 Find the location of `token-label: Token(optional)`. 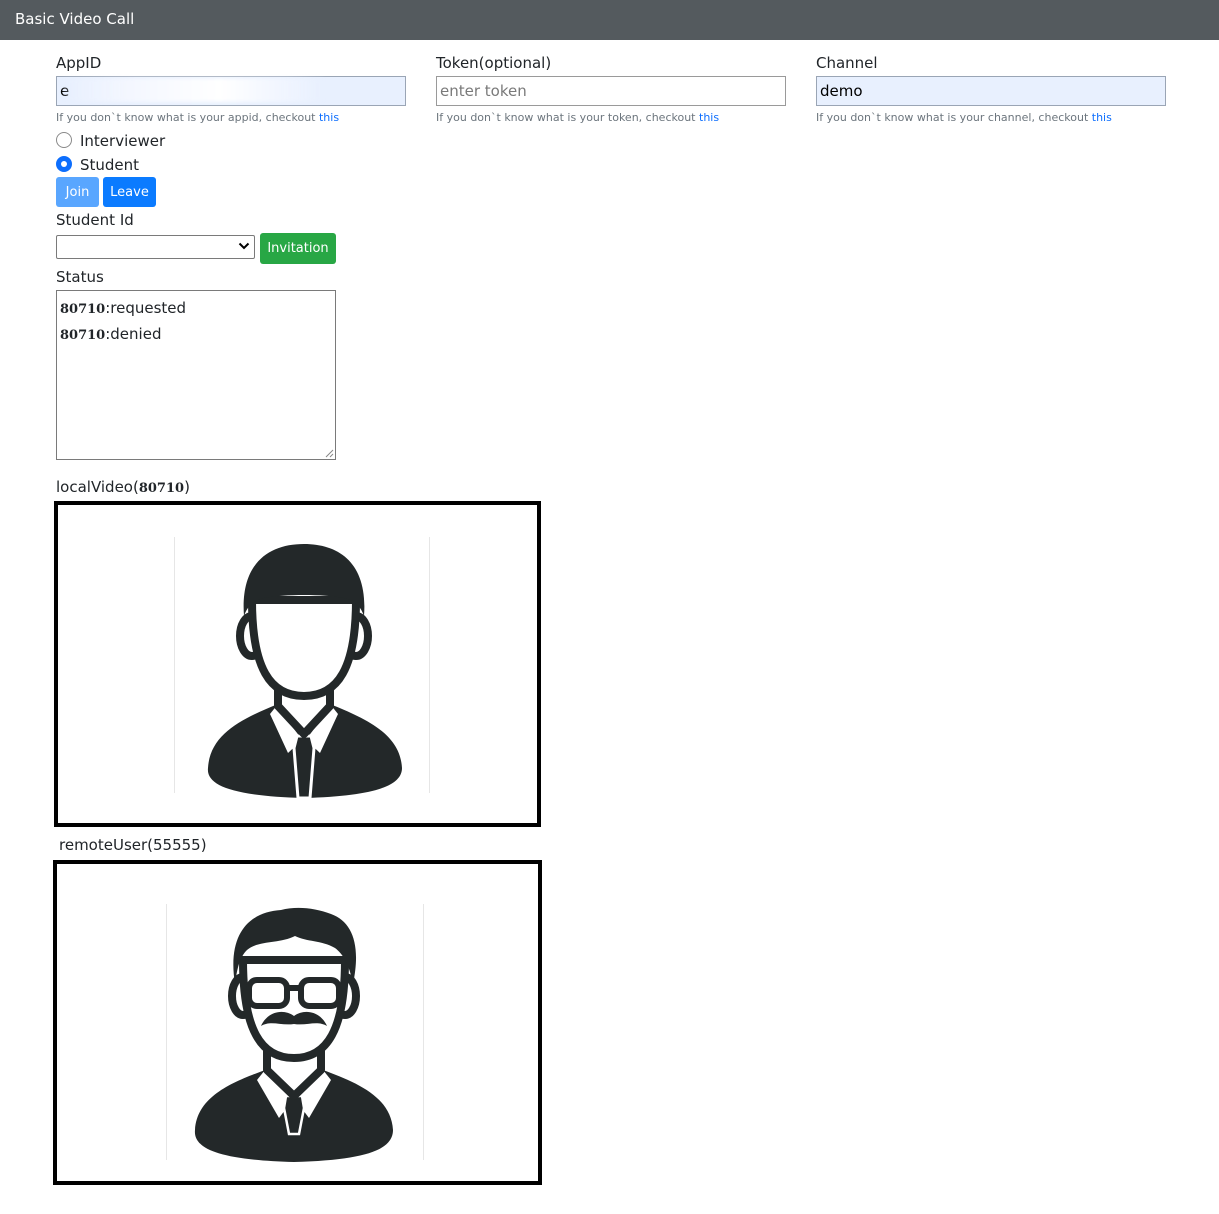

token-label: Token(optional) is located at coordinates (494, 63).